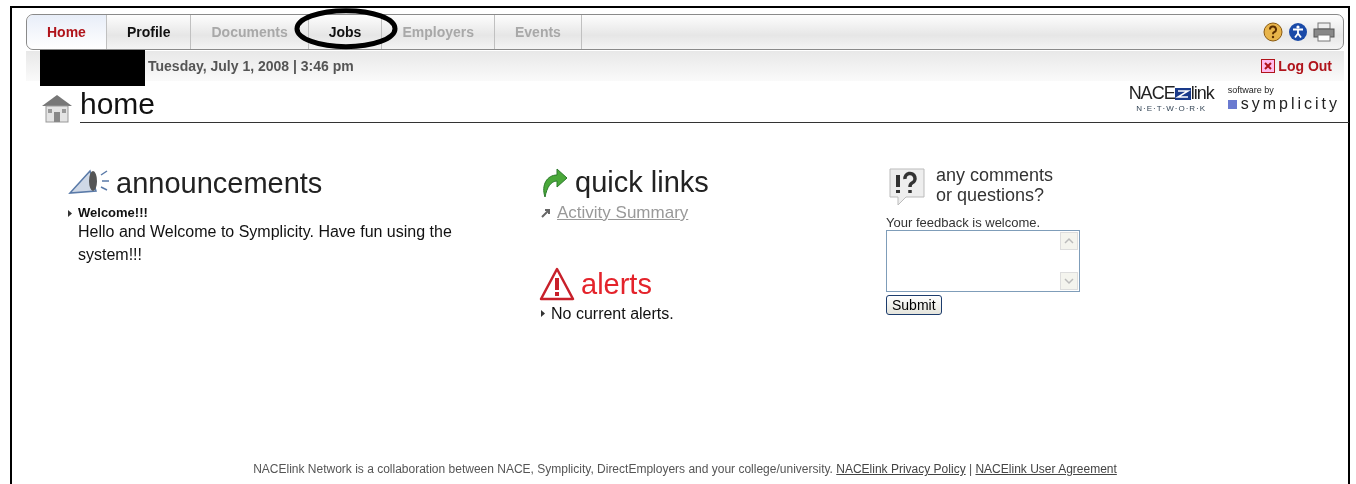  Describe the element at coordinates (113, 212) in the screenshot. I see `announcement-title: Welcome!!!` at that location.